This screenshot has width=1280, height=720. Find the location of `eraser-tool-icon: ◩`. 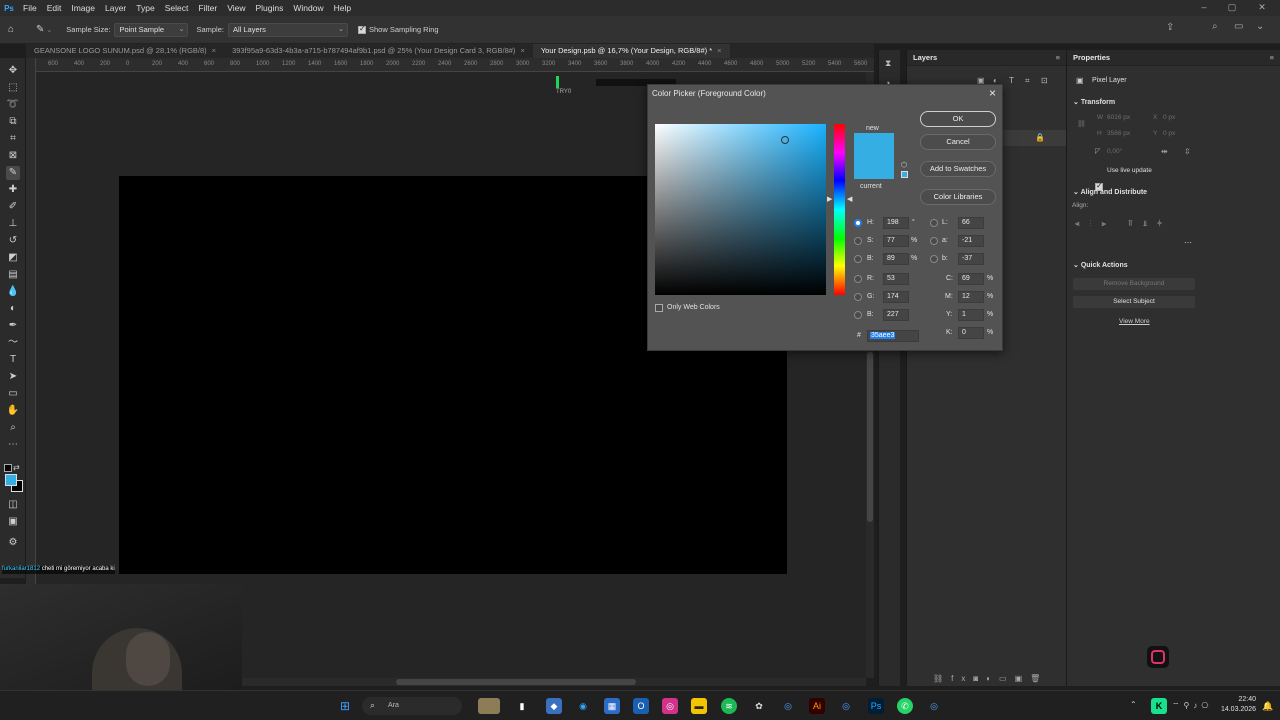

eraser-tool-icon: ◩ is located at coordinates (13, 258).